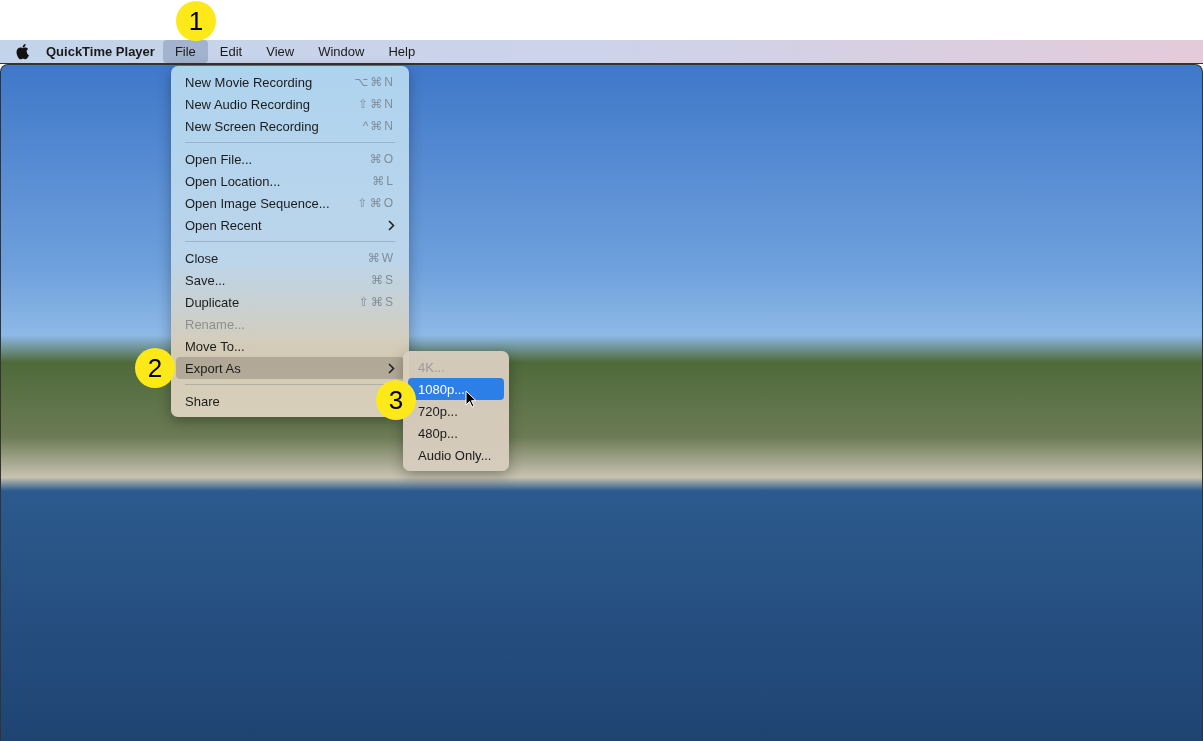 This screenshot has height=741, width=1203. What do you see at coordinates (290, 159) in the screenshot?
I see `menu-item: Open File... ⌘O` at bounding box center [290, 159].